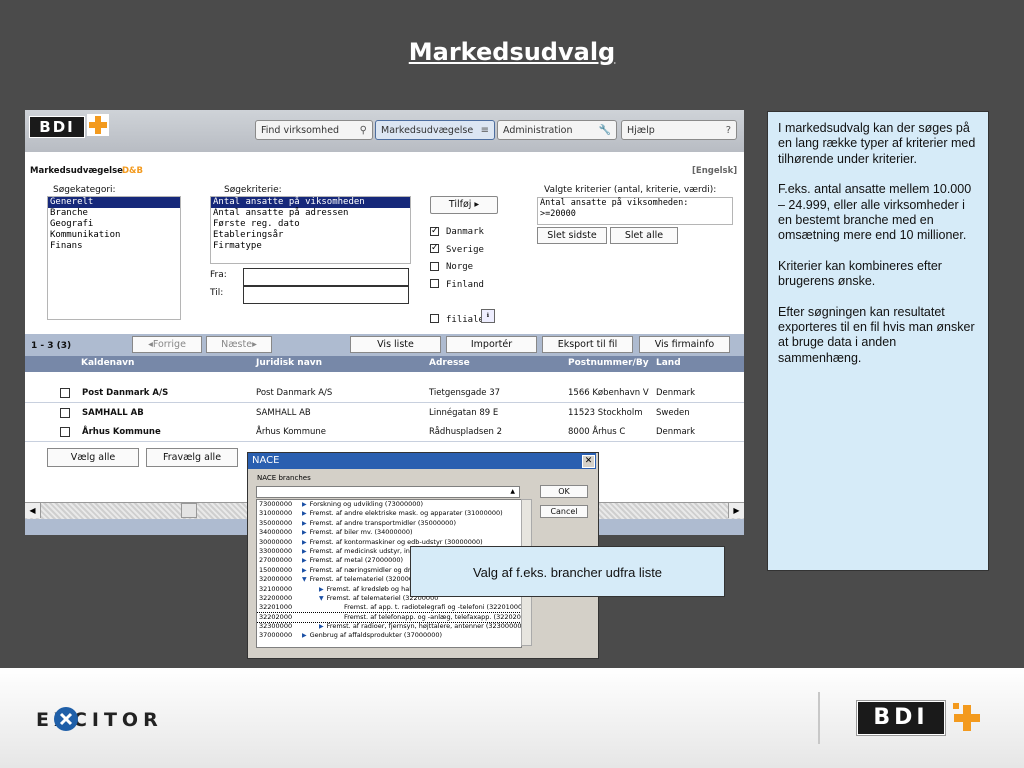 This screenshot has width=1024, height=768. I want to click on help-icon: ?, so click(728, 130).